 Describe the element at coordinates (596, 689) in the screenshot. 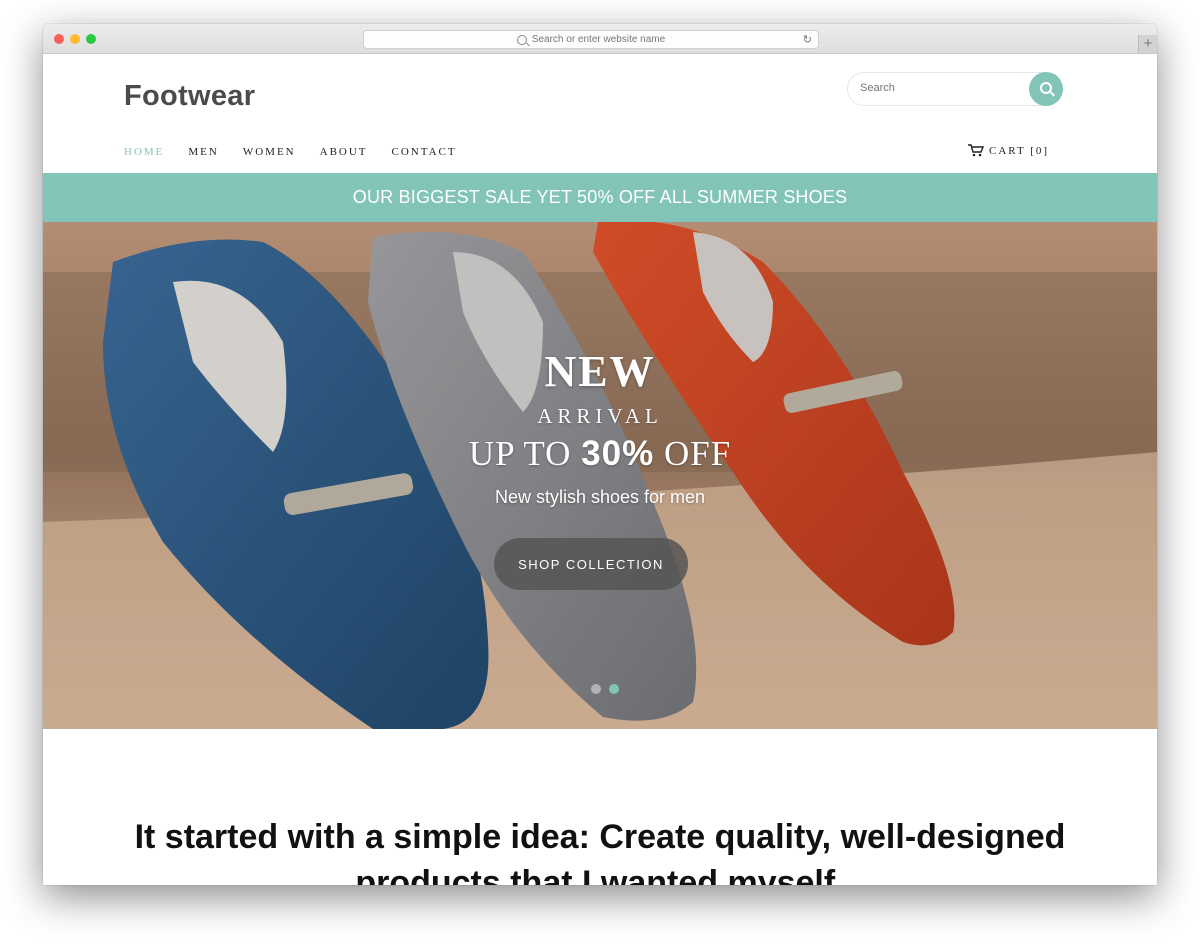

I see `slider-dot` at that location.